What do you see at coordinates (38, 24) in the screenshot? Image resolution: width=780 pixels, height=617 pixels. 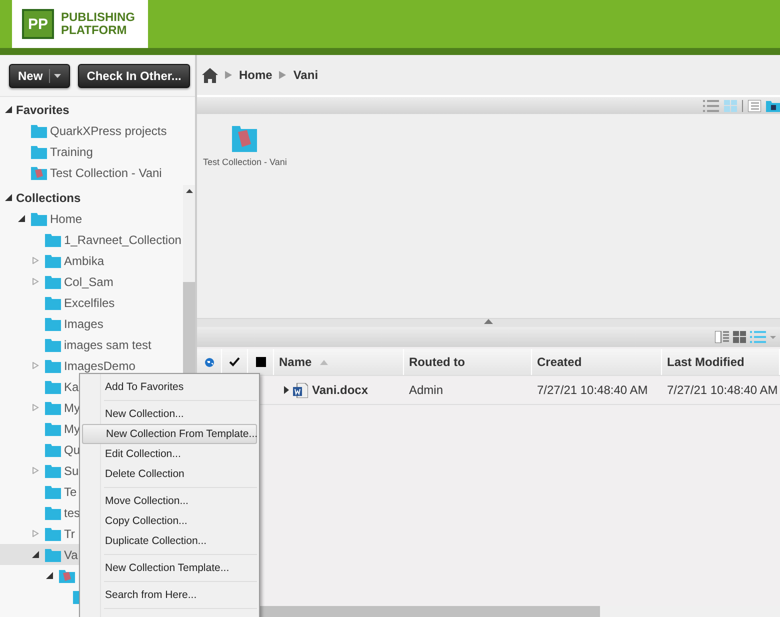 I see `logo-mark: PP` at bounding box center [38, 24].